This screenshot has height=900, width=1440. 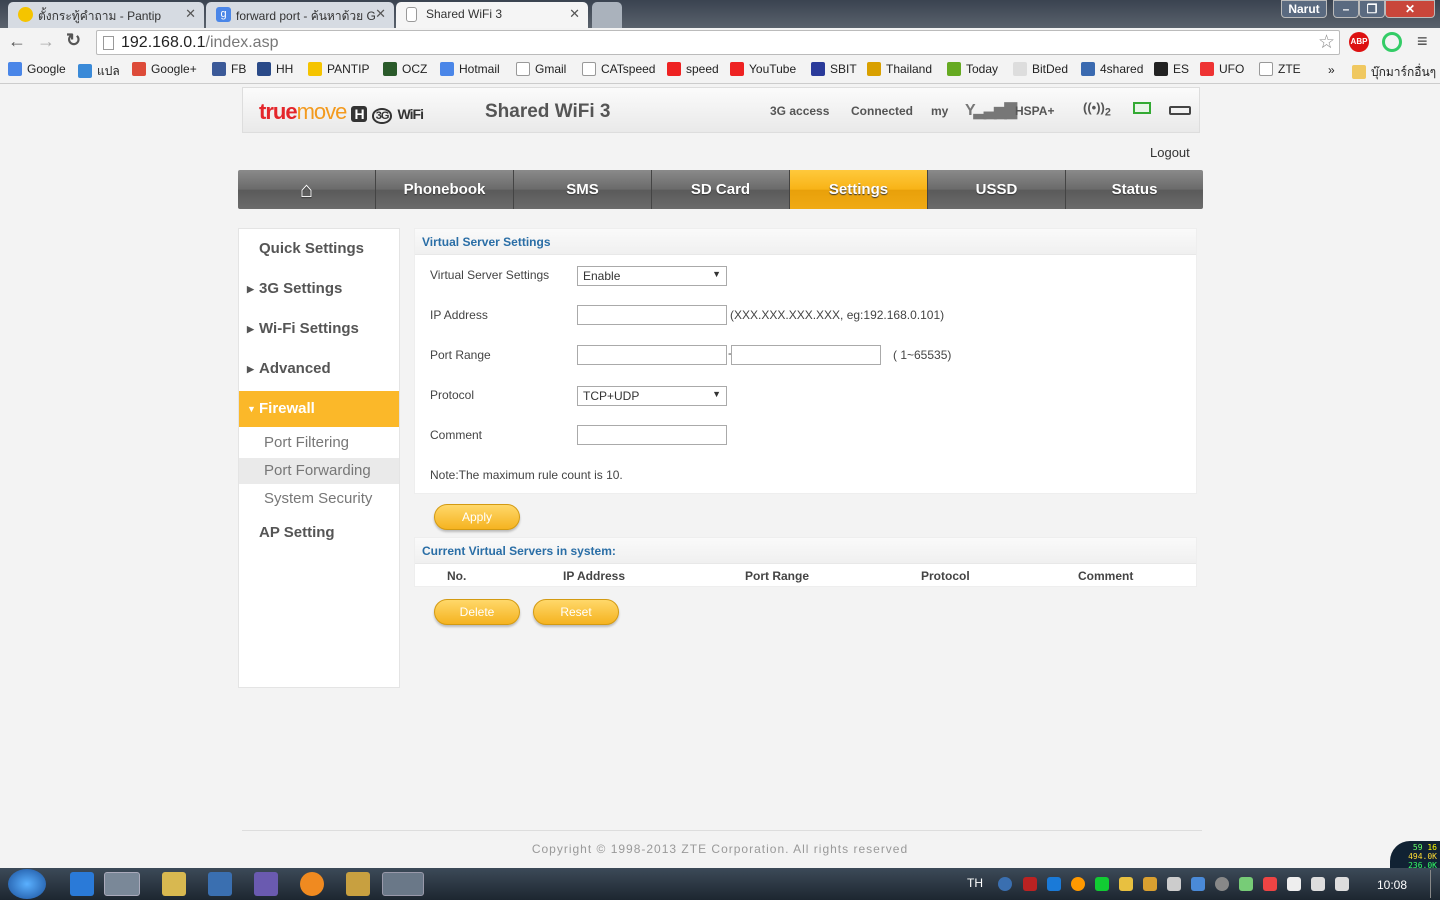 What do you see at coordinates (997, 189) in the screenshot?
I see `nav-ussd: USSD` at bounding box center [997, 189].